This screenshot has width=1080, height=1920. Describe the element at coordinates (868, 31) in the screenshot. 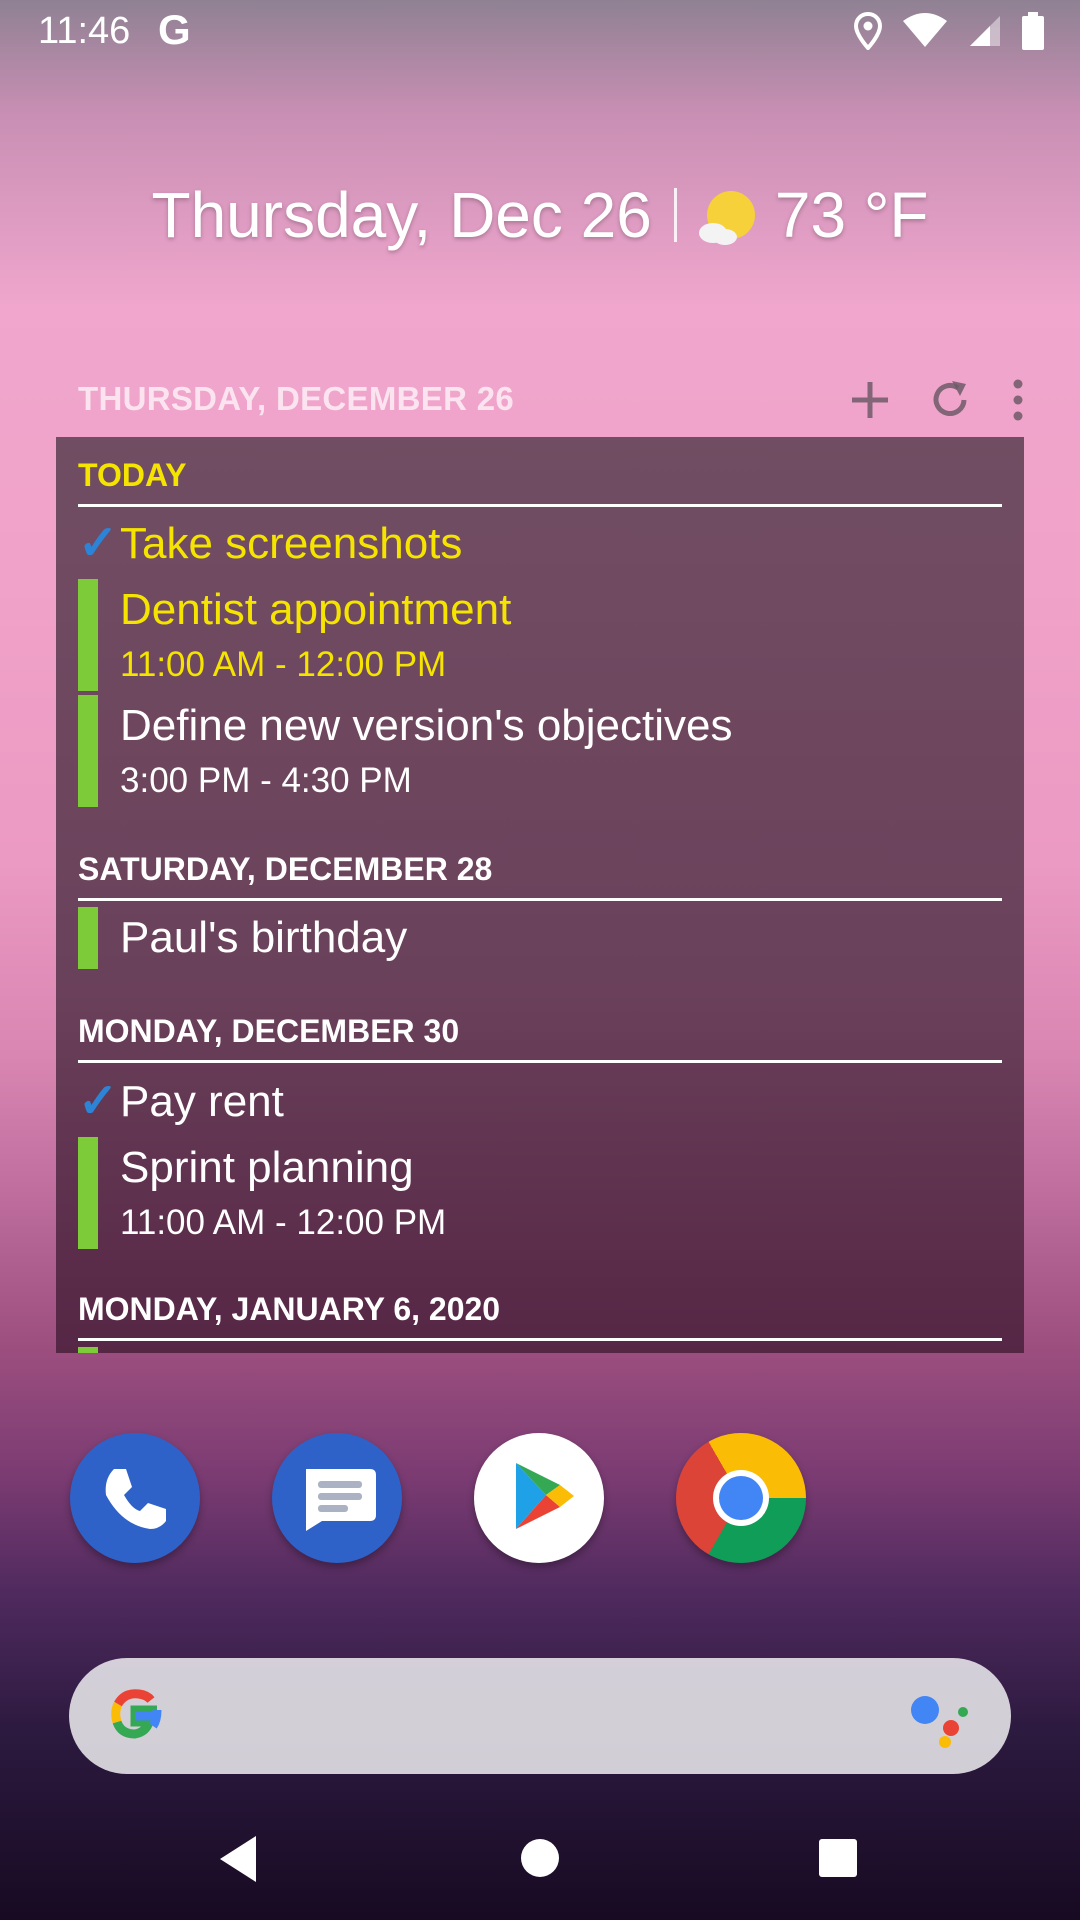

I see `location-icon` at that location.